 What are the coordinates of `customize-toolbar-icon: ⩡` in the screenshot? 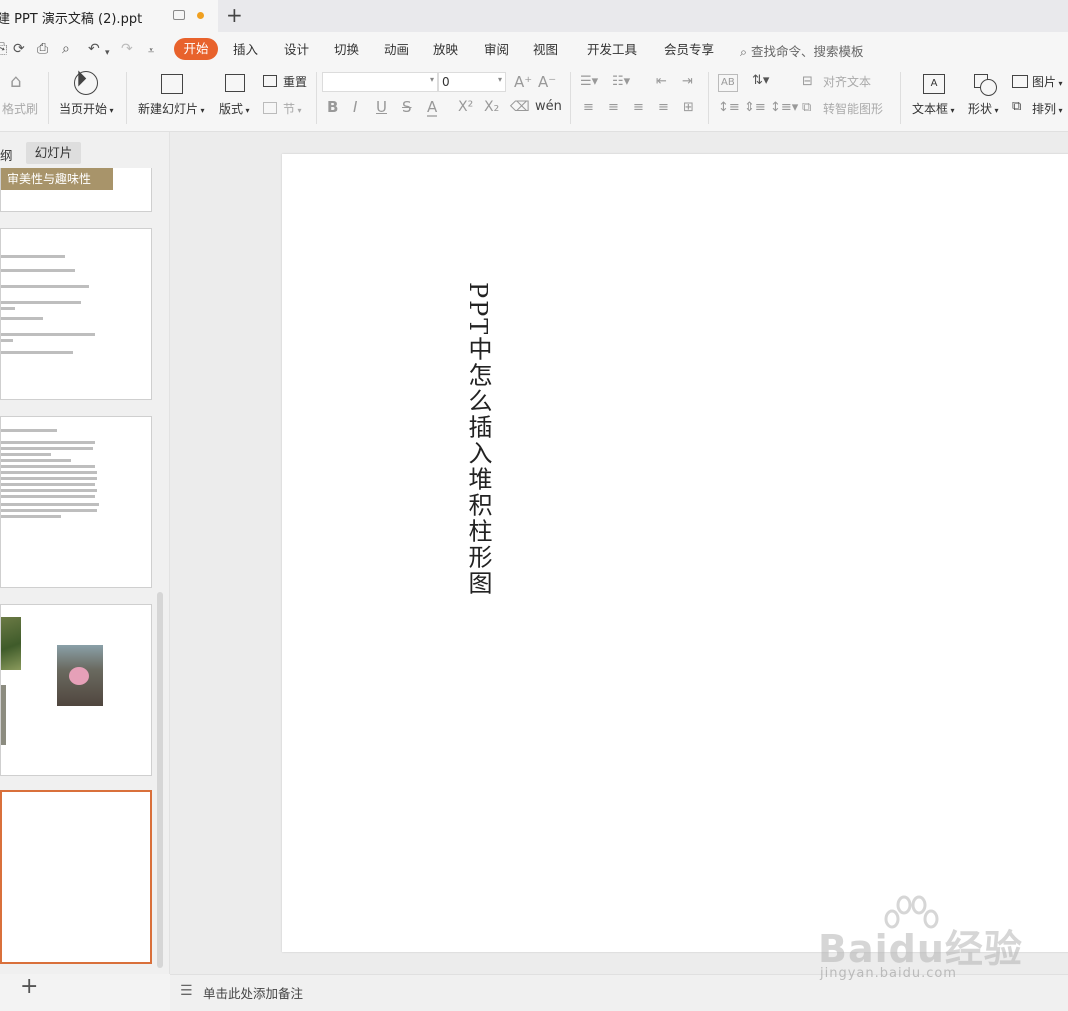 It's located at (151, 51).